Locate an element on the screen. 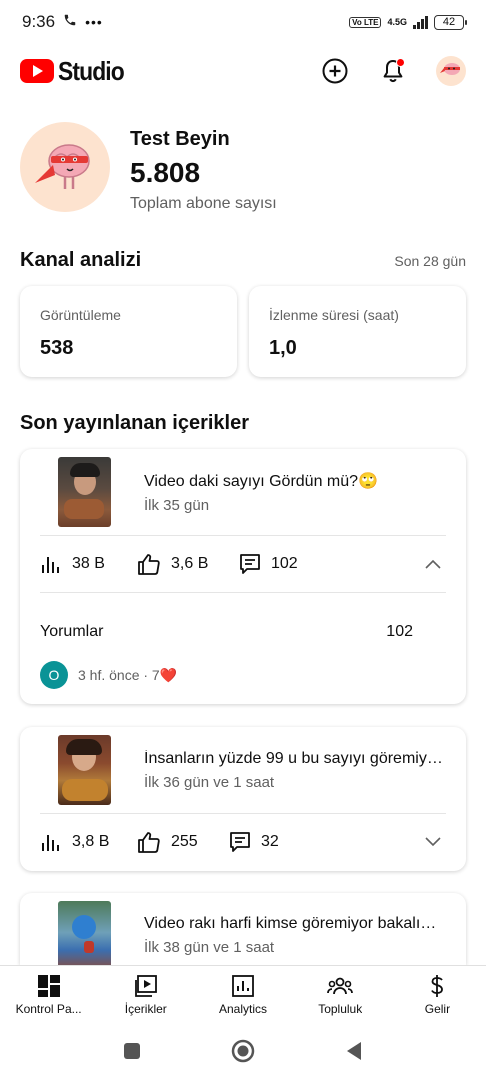 This screenshot has width=486, height=1080. comments-section: Yorumlar 102 is located at coordinates (243, 632).